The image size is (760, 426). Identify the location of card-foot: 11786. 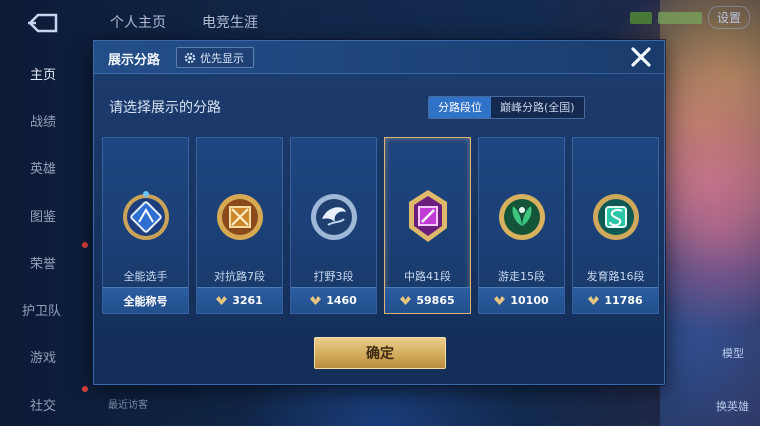
(615, 300).